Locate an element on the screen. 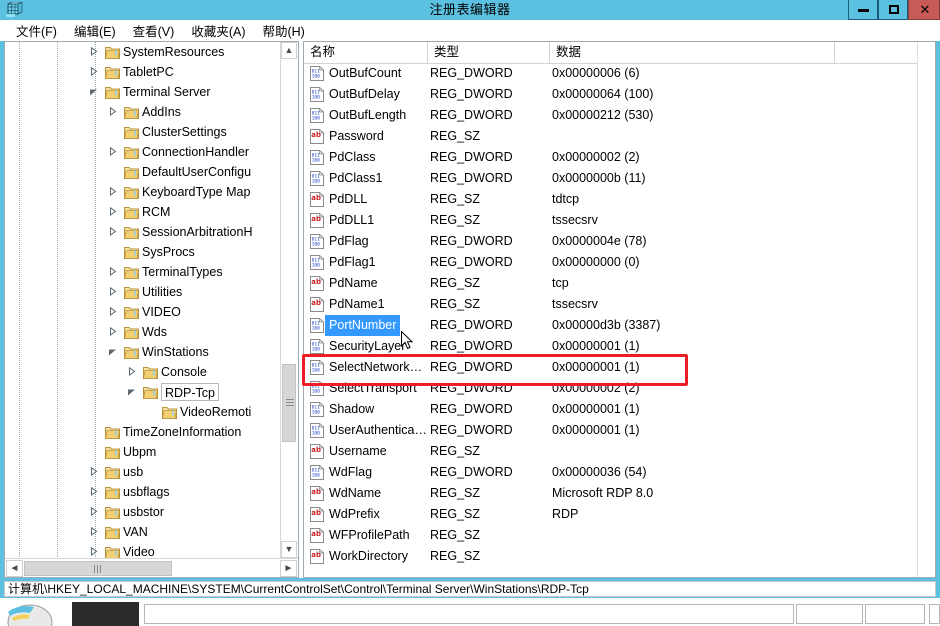 The width and height of the screenshot is (940, 626). menu-favorites: 收藏夹(A) is located at coordinates (218, 30).